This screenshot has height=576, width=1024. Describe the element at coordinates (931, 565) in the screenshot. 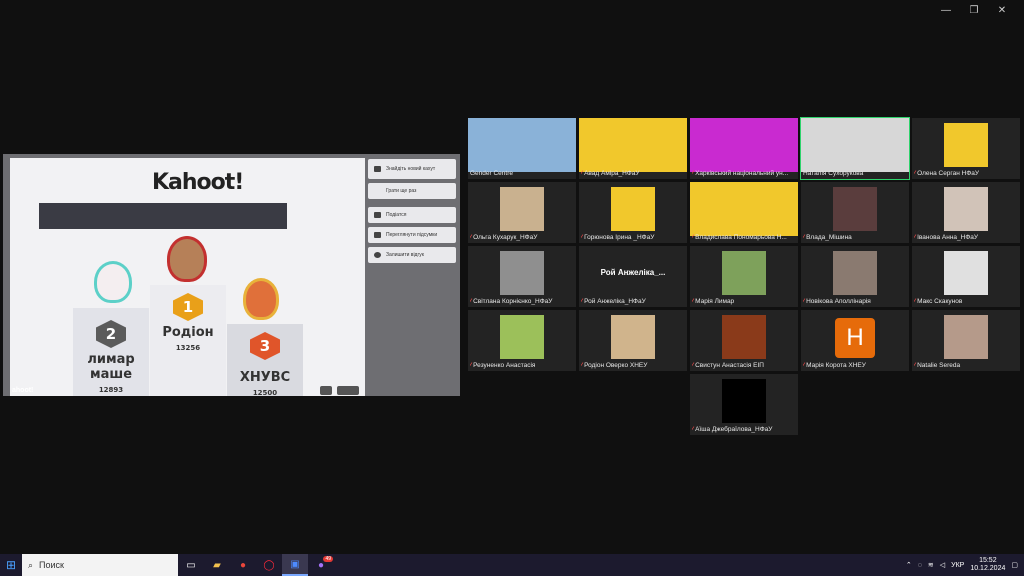

I see `wifi-icon: ≋` at that location.